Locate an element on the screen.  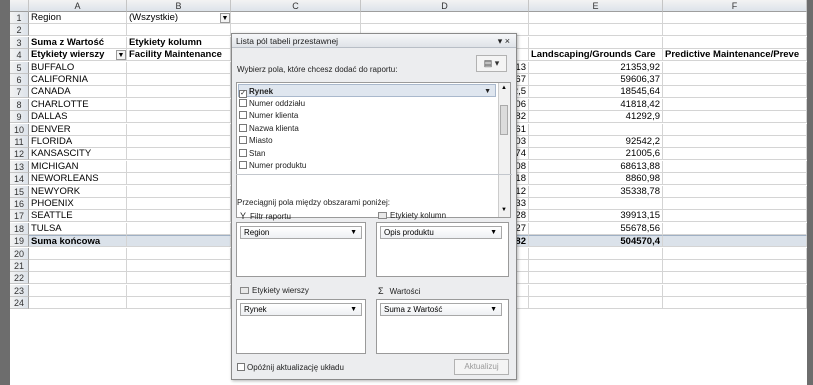
cell-F1 is located at coordinates (735, 18).